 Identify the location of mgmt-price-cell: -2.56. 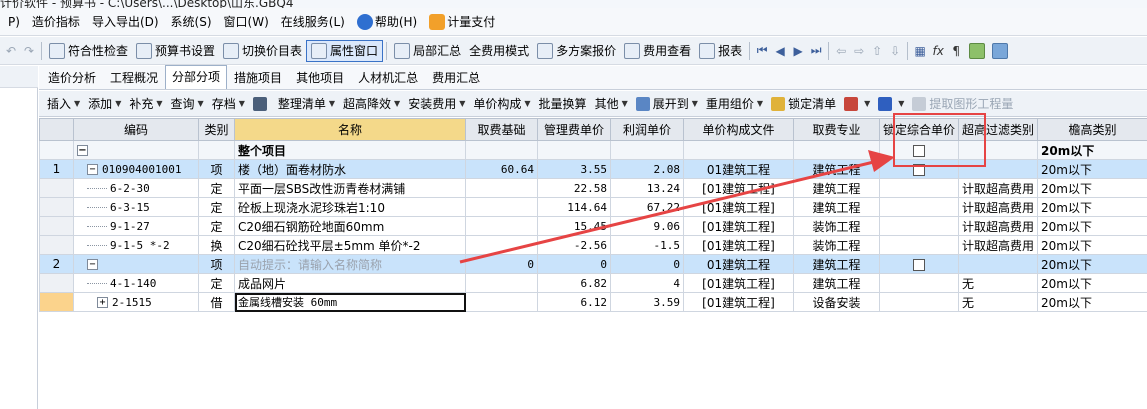
(574, 245).